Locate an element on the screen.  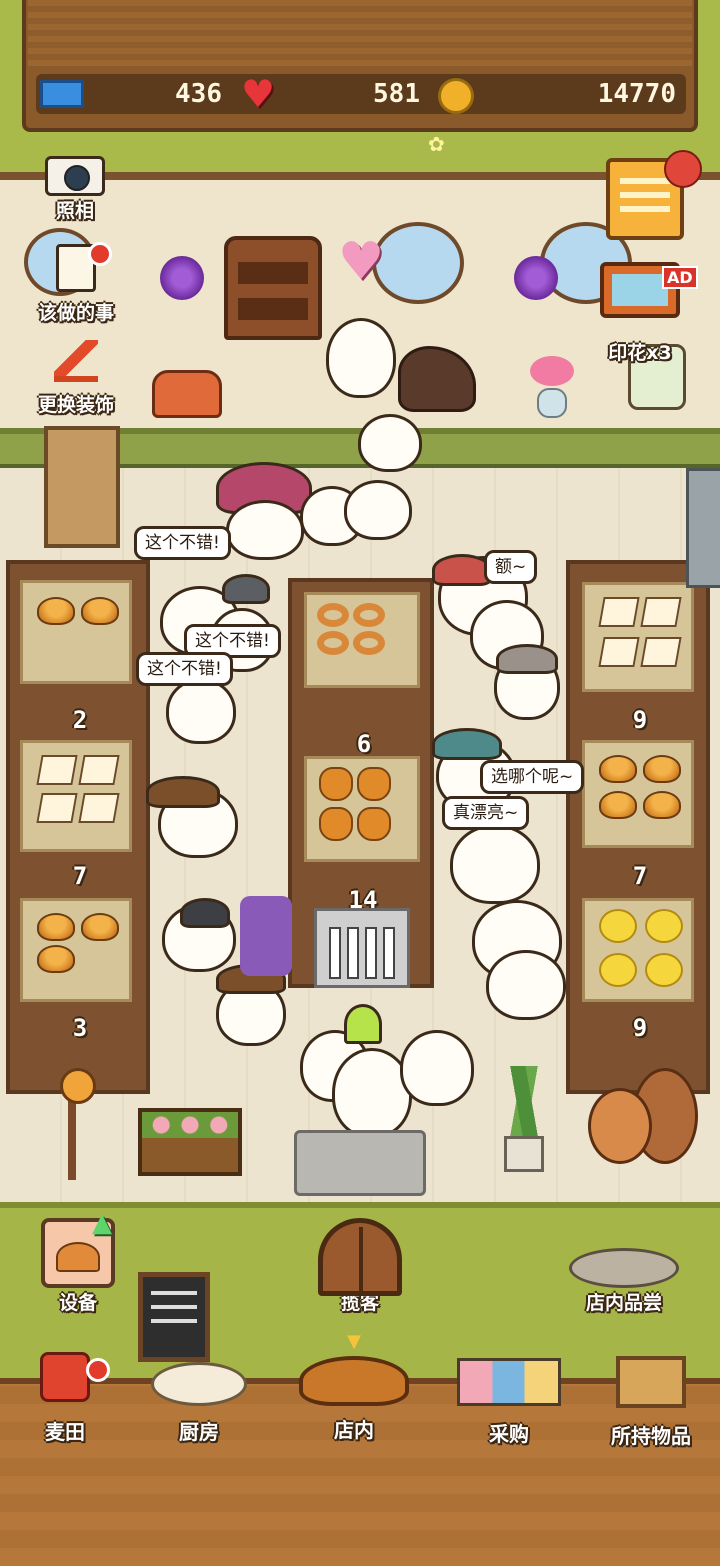
upgrade-arrow-icon: ▲ is located at coordinates (102, 1223).